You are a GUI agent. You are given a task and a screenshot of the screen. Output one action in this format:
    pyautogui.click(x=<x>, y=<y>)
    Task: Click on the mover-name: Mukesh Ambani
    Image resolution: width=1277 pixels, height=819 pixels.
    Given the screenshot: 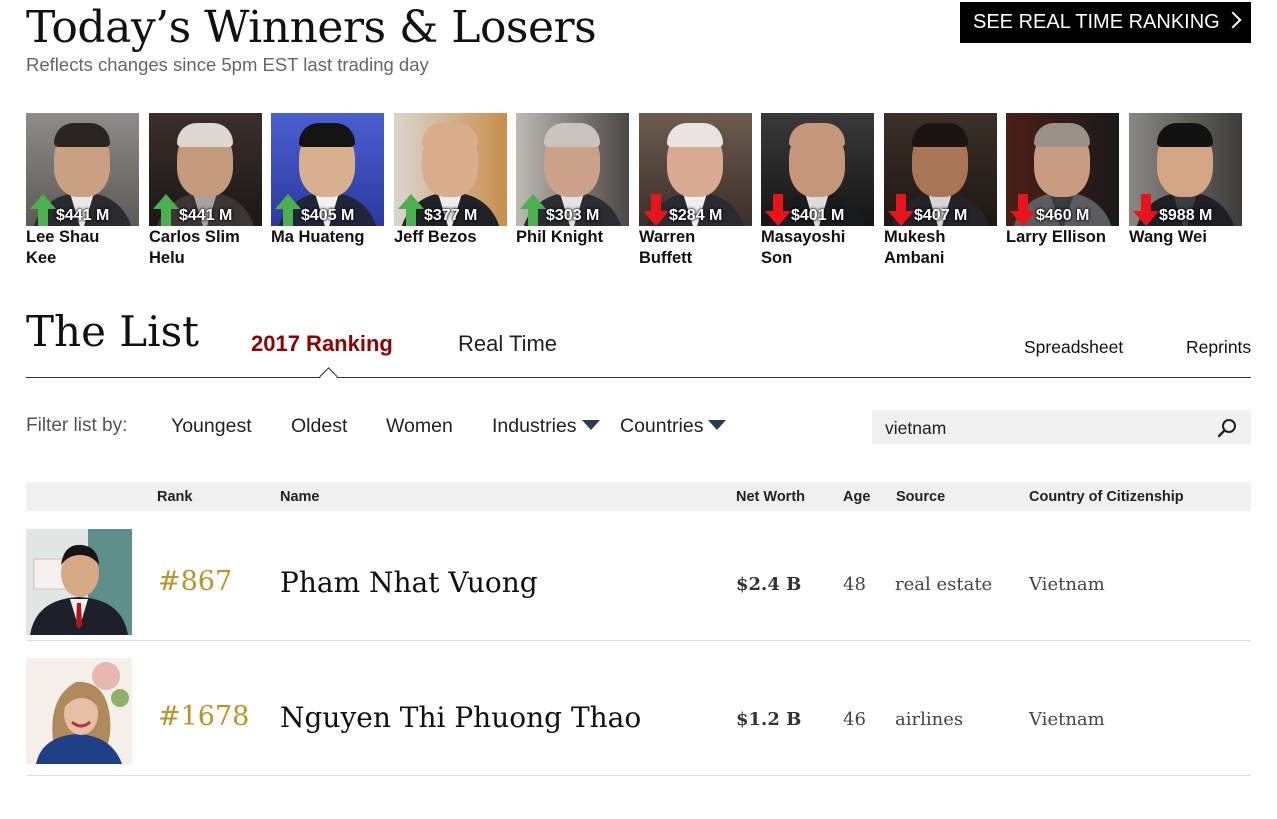 What is the action you would take?
    pyautogui.click(x=915, y=247)
    